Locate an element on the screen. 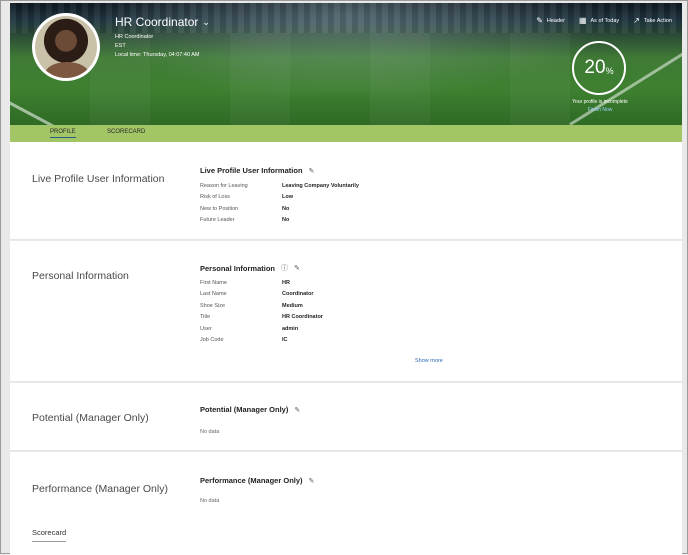 Image resolution: width=688 pixels, height=555 pixels. tab-scorecard: SCORECARD is located at coordinates (126, 132).